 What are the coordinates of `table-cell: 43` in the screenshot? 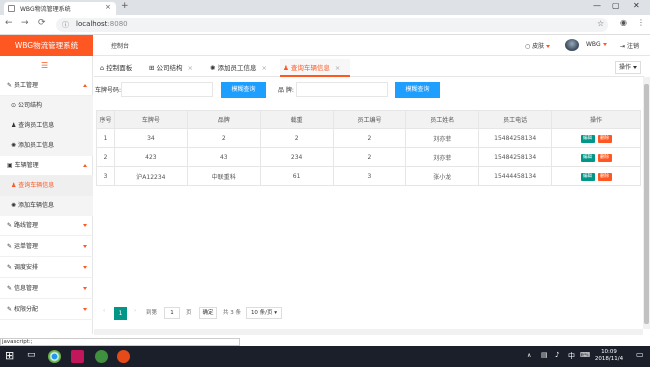 It's located at (223, 157).